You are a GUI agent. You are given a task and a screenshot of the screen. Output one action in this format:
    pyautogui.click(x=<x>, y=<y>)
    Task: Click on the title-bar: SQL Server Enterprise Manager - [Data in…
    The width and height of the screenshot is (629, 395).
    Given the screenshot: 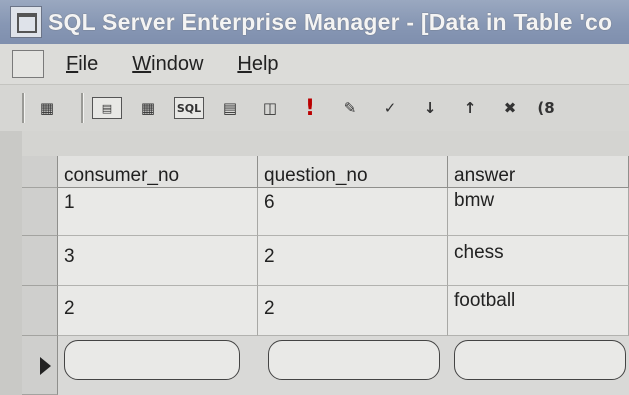 What is the action you would take?
    pyautogui.click(x=314, y=22)
    